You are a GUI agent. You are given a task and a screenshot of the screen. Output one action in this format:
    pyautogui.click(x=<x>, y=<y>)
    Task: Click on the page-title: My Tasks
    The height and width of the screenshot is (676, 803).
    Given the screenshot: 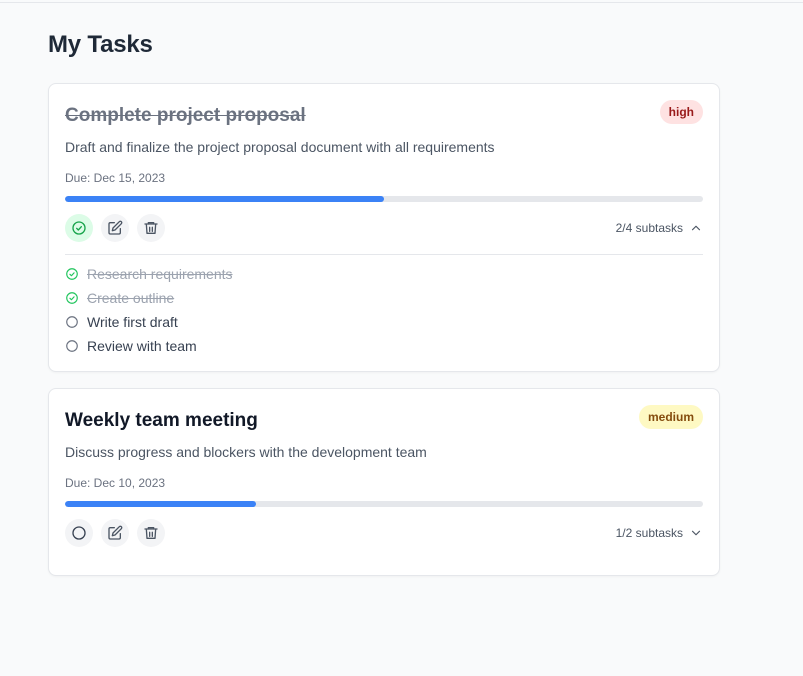 What is the action you would take?
    pyautogui.click(x=100, y=44)
    